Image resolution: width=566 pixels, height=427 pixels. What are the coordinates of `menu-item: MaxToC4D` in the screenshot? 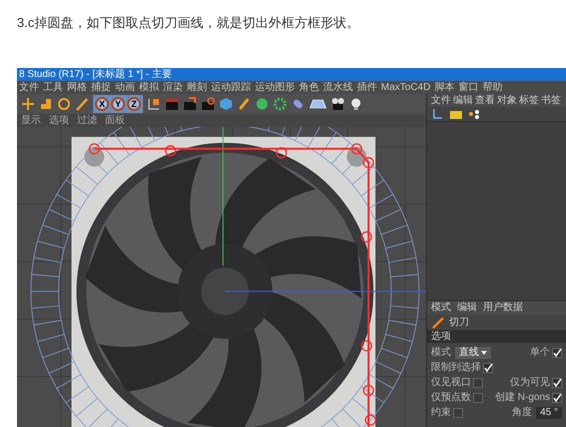 It's located at (405, 88).